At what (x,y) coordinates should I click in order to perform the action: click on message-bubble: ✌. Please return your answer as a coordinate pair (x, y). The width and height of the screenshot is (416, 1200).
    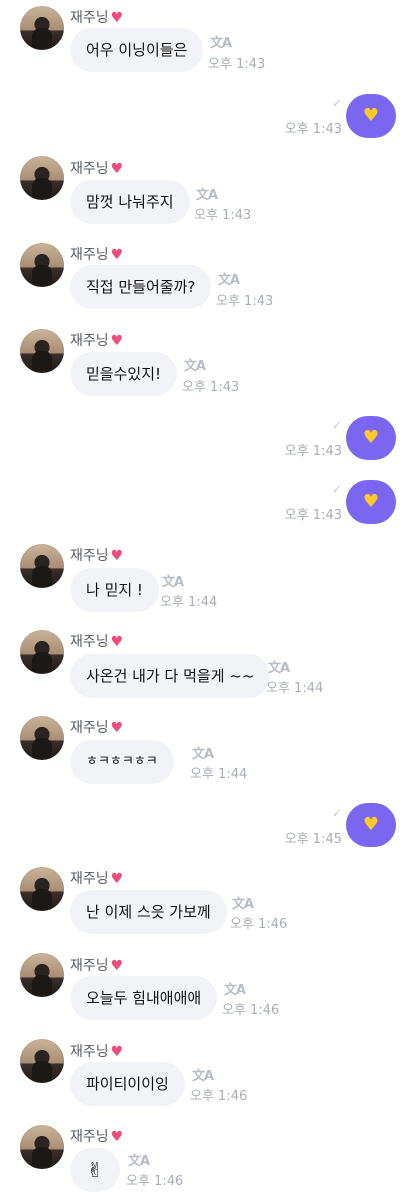
    Looking at the image, I should click on (95, 1170).